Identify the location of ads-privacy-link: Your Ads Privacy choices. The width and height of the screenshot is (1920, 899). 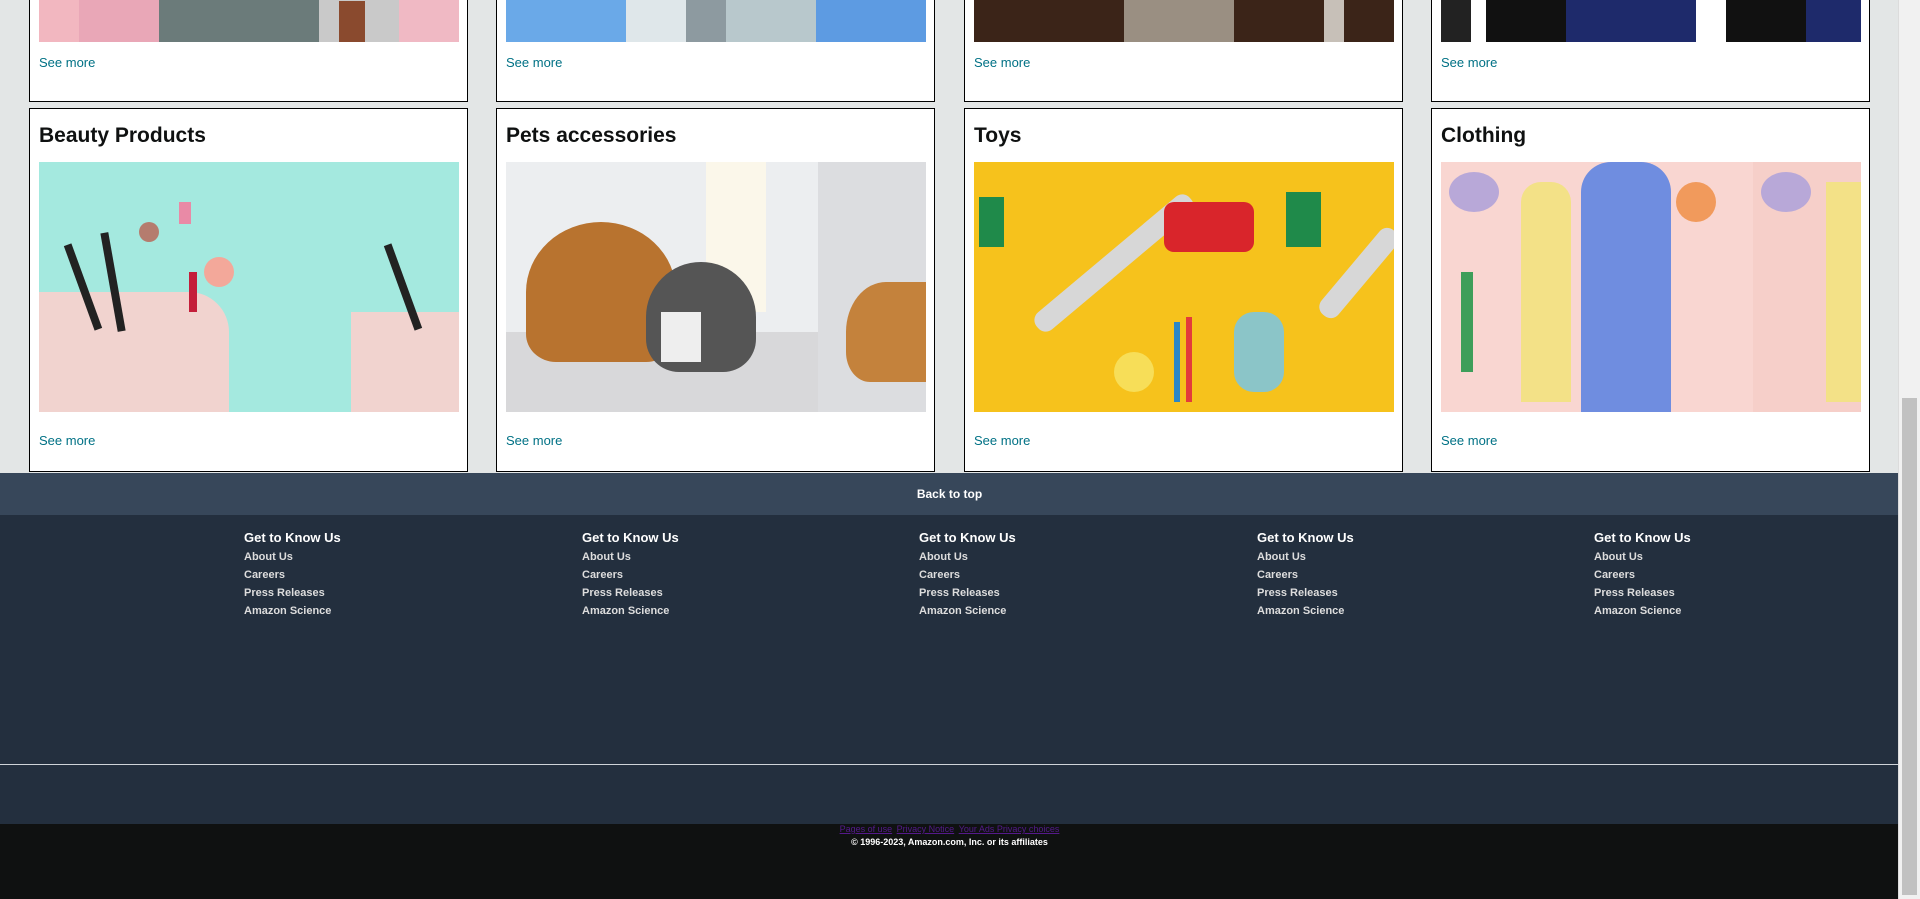
(1009, 829).